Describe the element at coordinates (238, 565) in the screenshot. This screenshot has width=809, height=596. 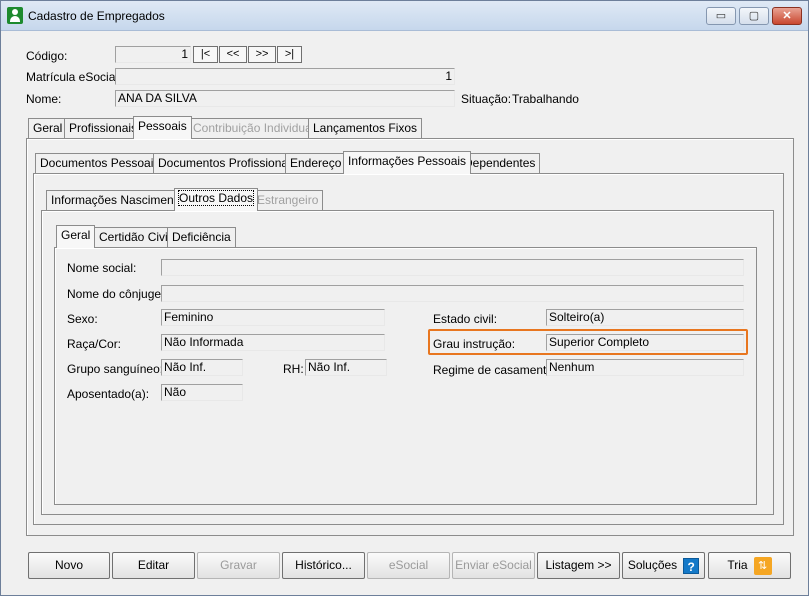
I see `gravar-button: Gravar` at that location.